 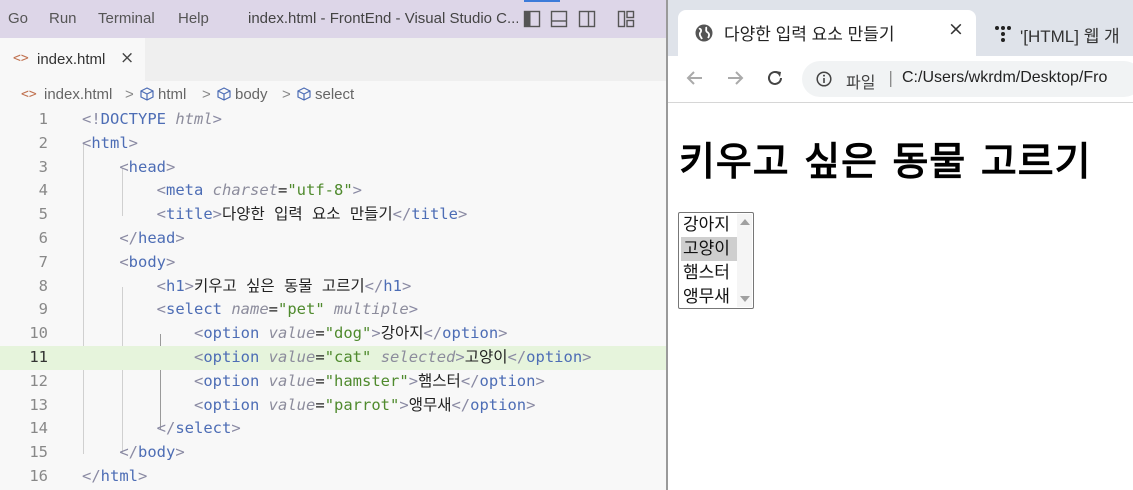 What do you see at coordinates (251, 94) in the screenshot?
I see `breadcrumb-label-body: body` at bounding box center [251, 94].